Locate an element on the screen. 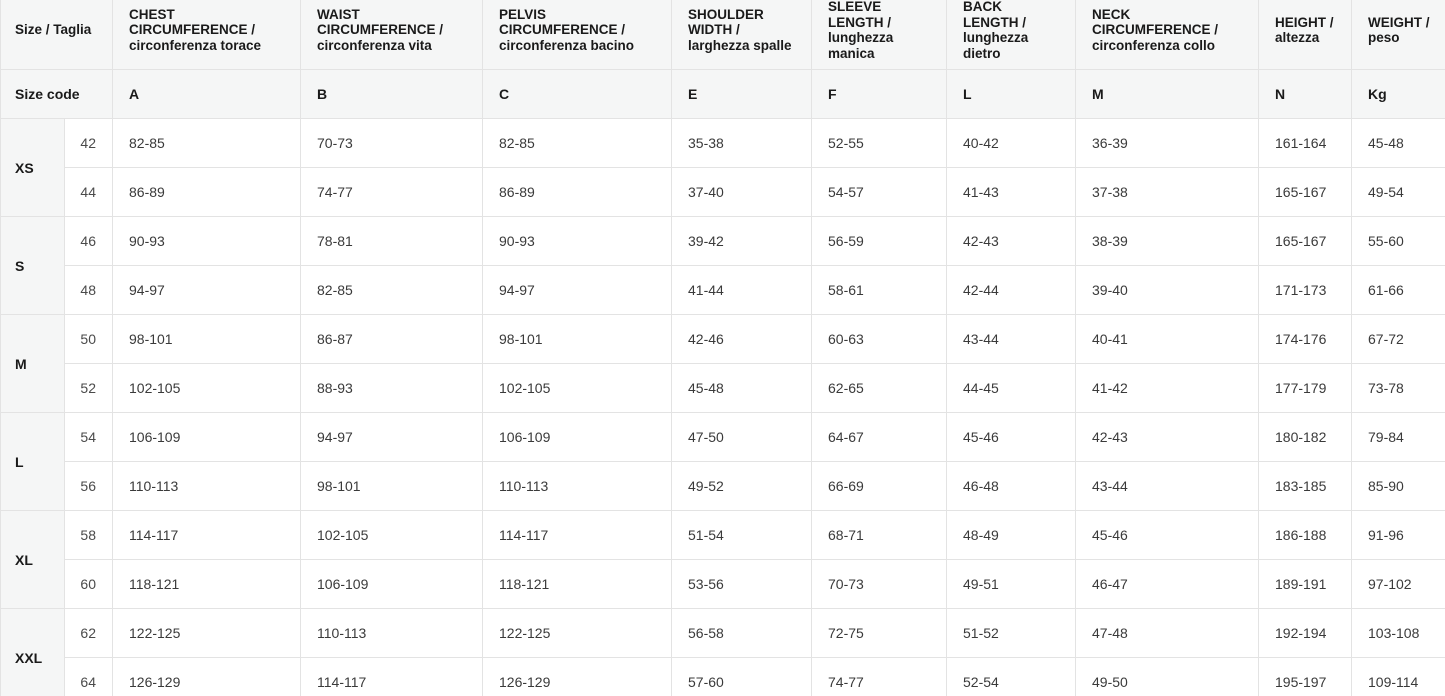 Image resolution: width=1445 pixels, height=696 pixels. cell-back: 43-44 is located at coordinates (1011, 339).